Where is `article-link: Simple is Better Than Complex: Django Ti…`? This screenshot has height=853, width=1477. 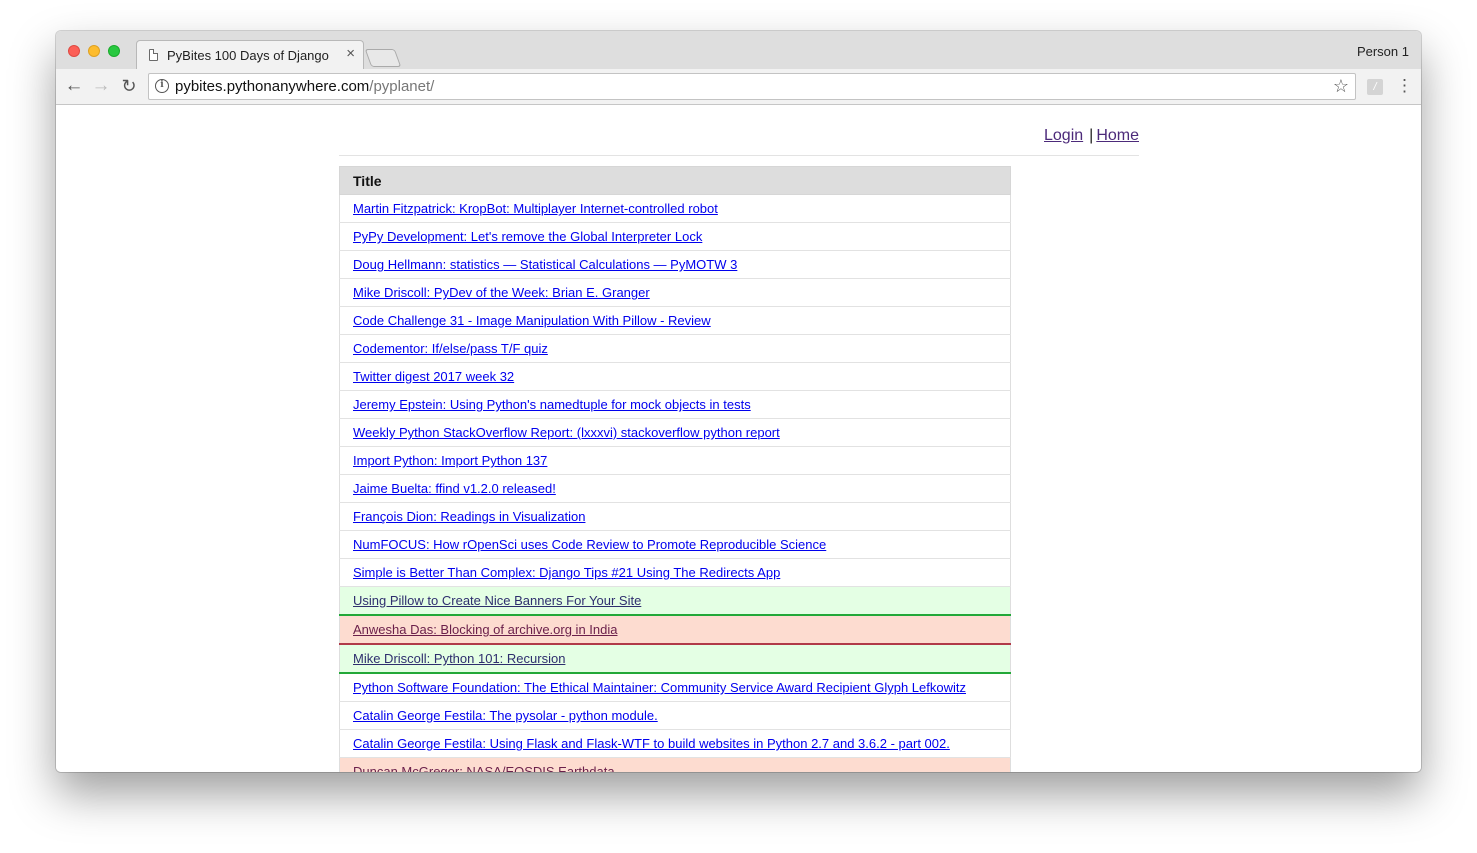
article-link: Simple is Better Than Complex: Django Ti… is located at coordinates (566, 572).